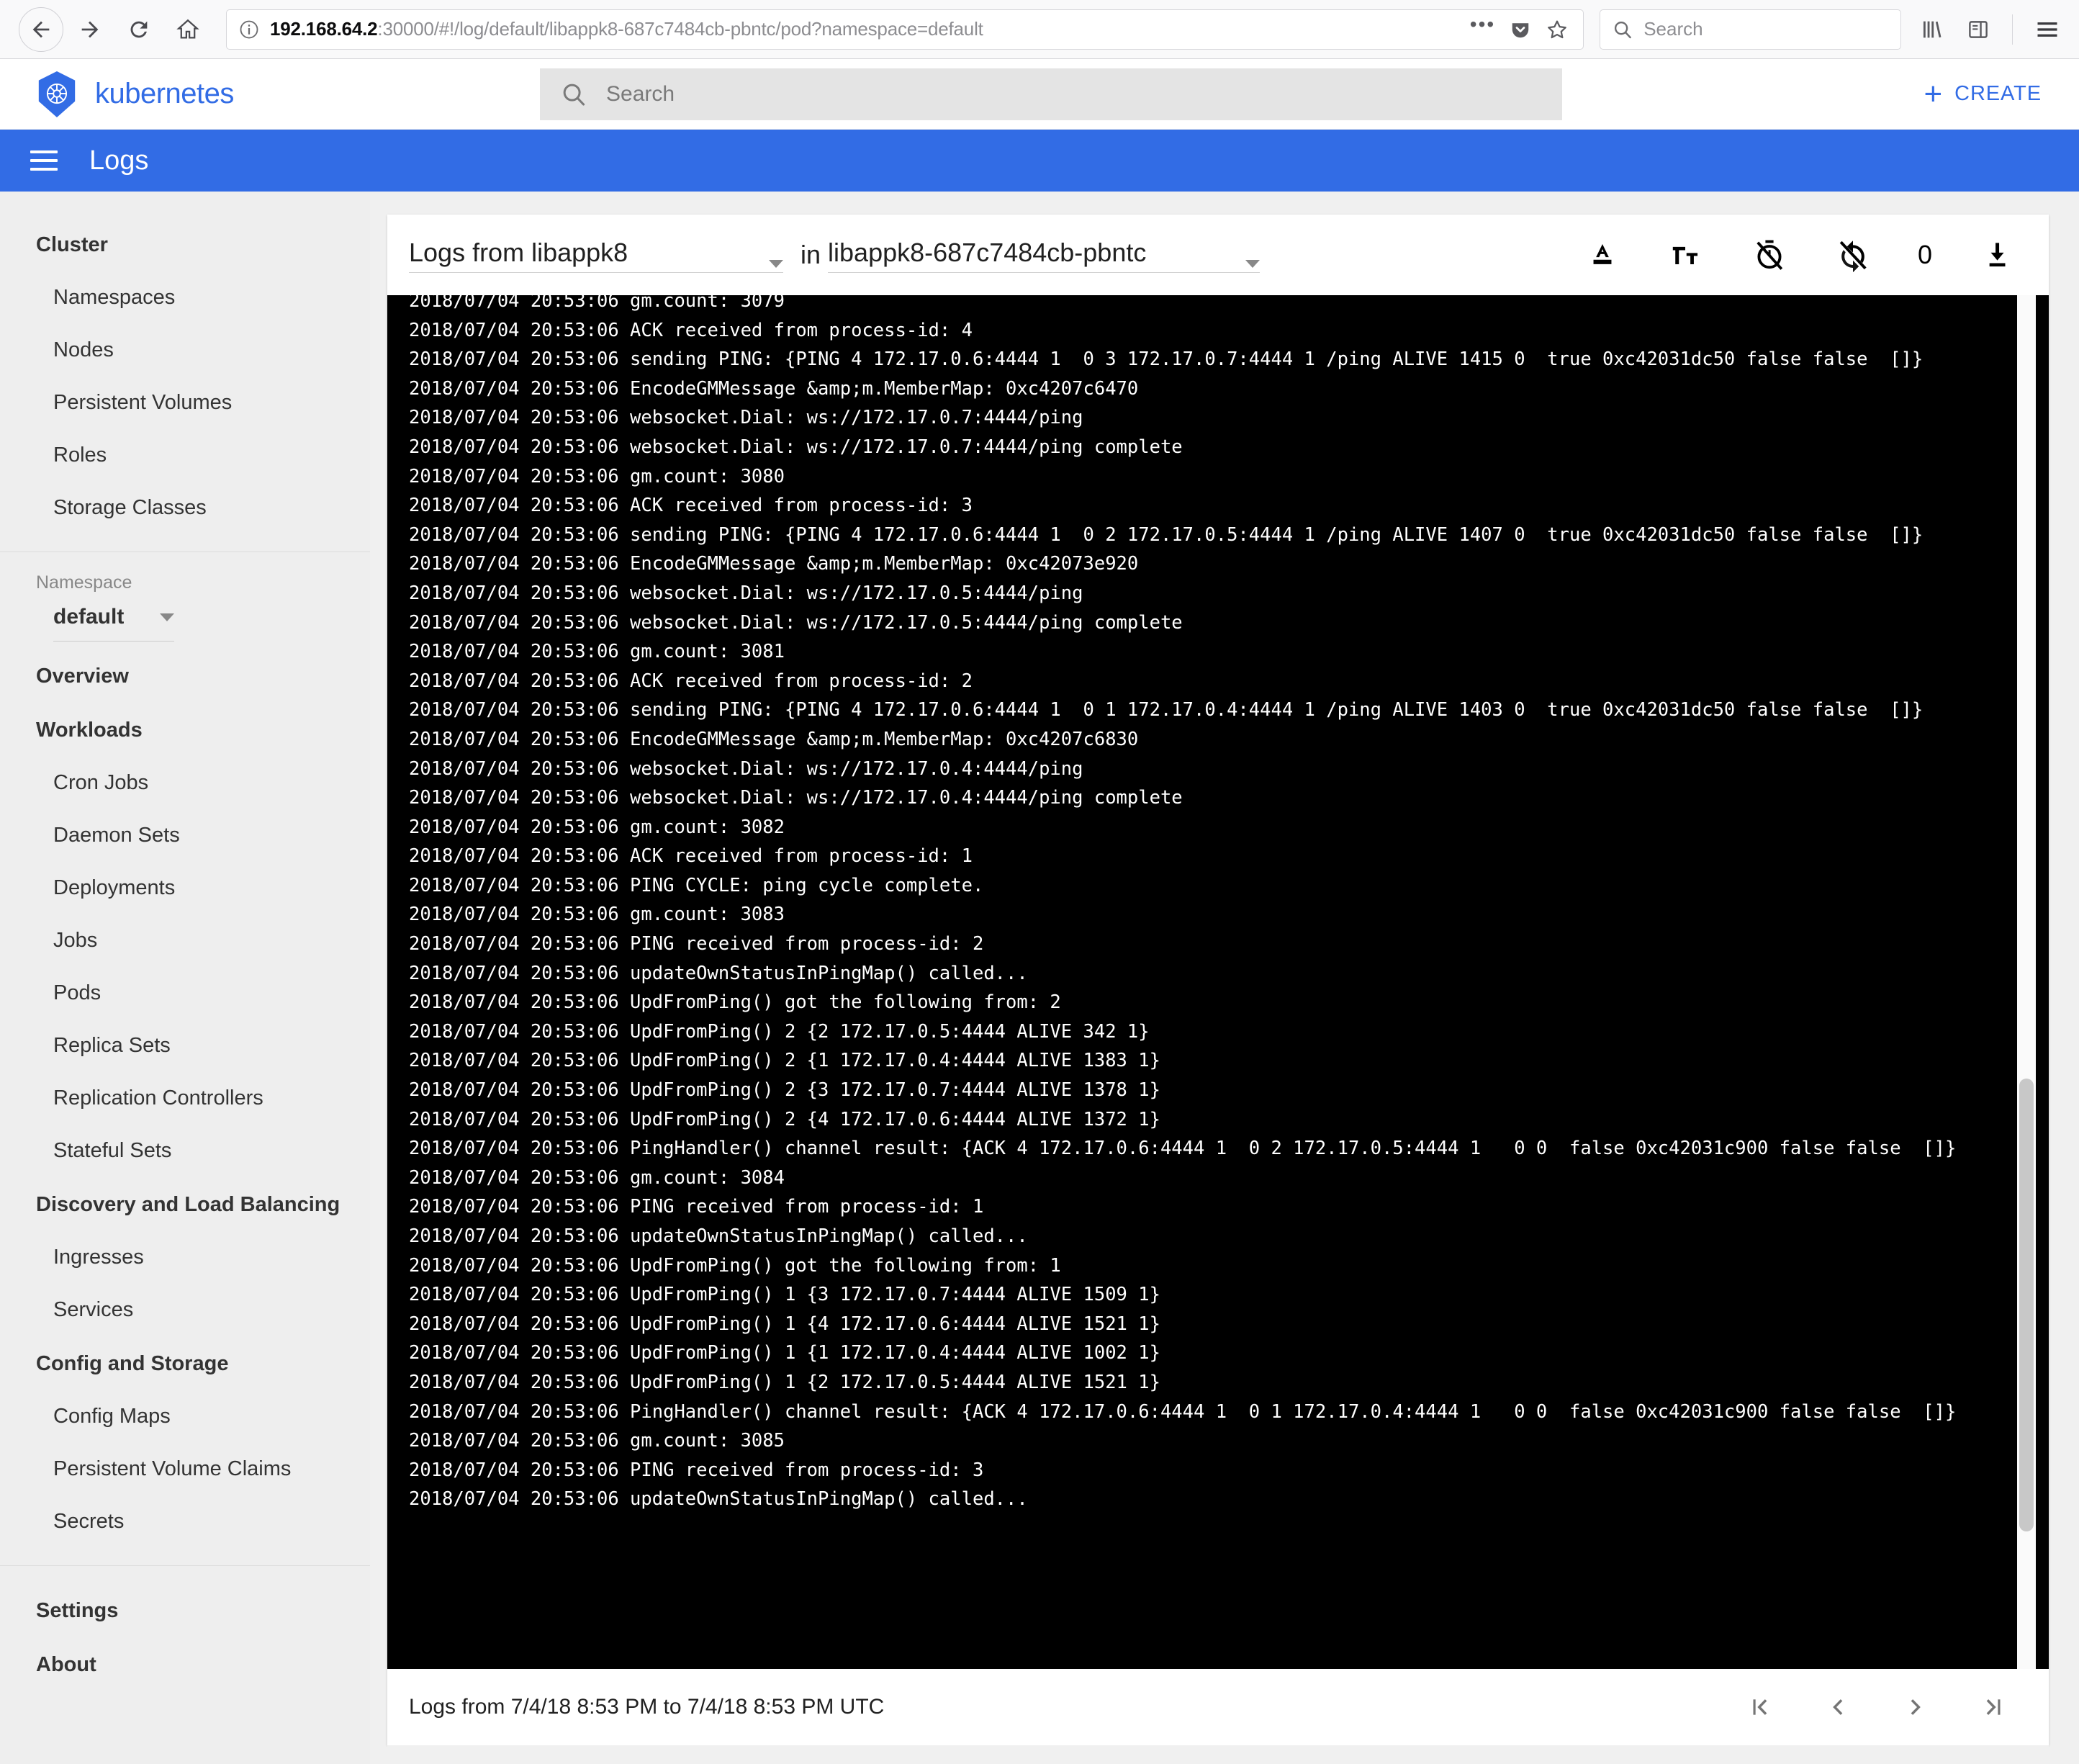 The height and width of the screenshot is (1764, 2079). I want to click on sidebar-group-workloads: Workloads, so click(90, 730).